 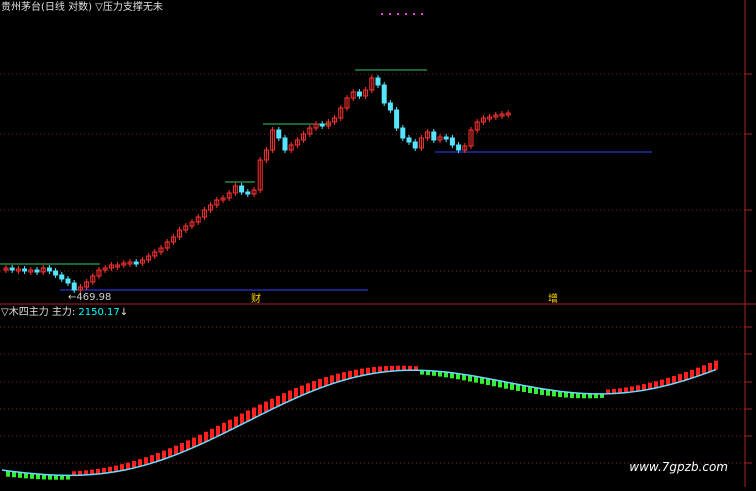 What do you see at coordinates (40, 312) in the screenshot?
I see `indicator-name: ▽木四主力 主力:` at bounding box center [40, 312].